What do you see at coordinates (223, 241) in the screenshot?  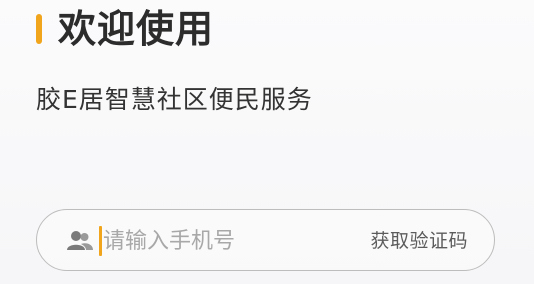 I see `phone-number-input` at bounding box center [223, 241].